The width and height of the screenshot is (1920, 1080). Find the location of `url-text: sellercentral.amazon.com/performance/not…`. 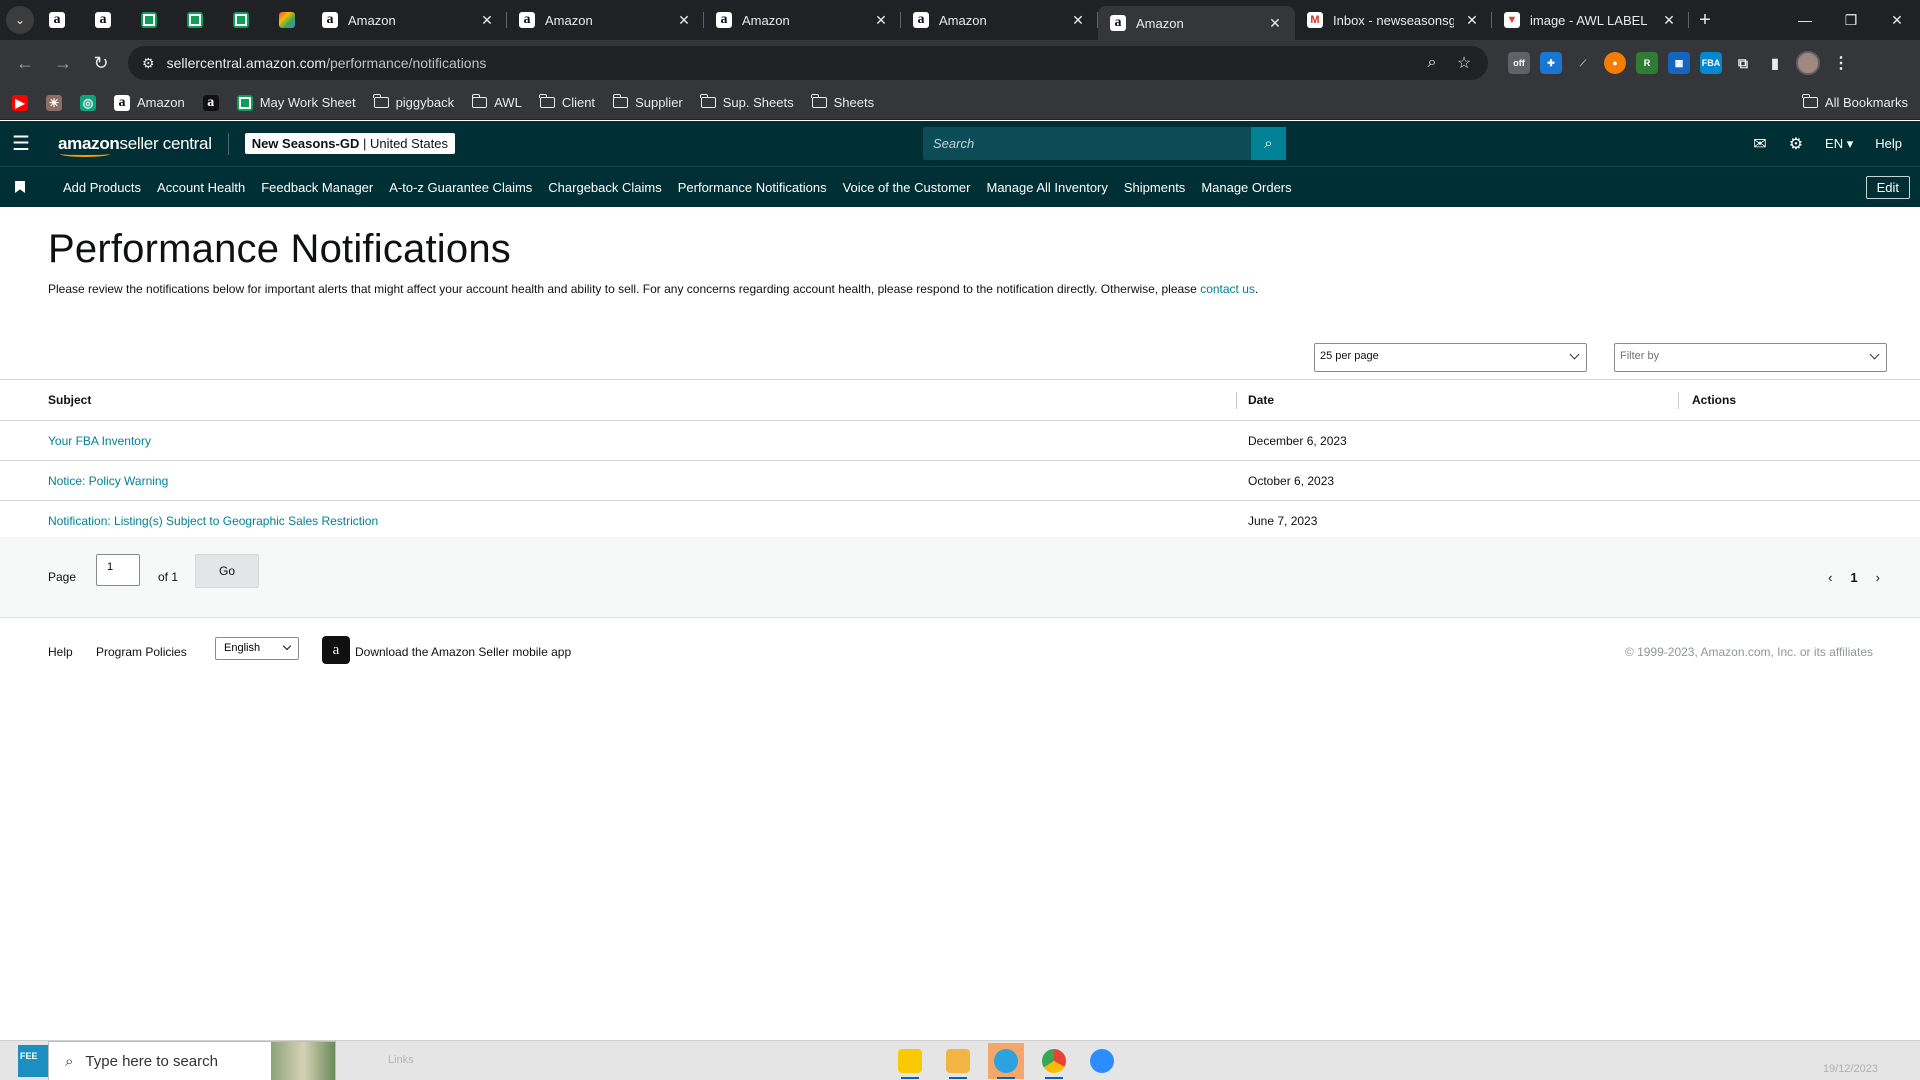

url-text: sellercentral.amazon.com/performance/not… is located at coordinates (788, 63).